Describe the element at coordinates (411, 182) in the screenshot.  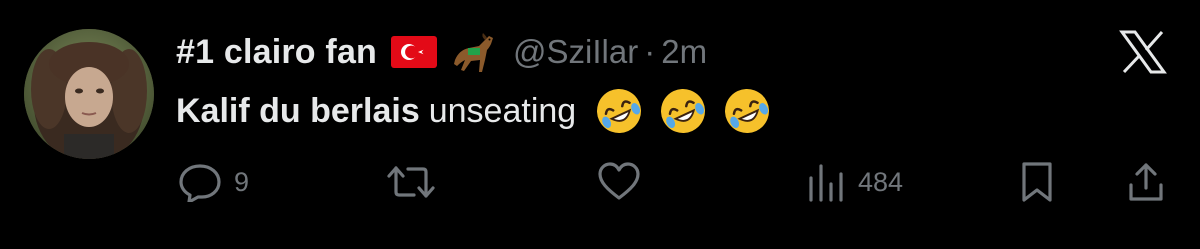
I see `retweet-icon` at that location.